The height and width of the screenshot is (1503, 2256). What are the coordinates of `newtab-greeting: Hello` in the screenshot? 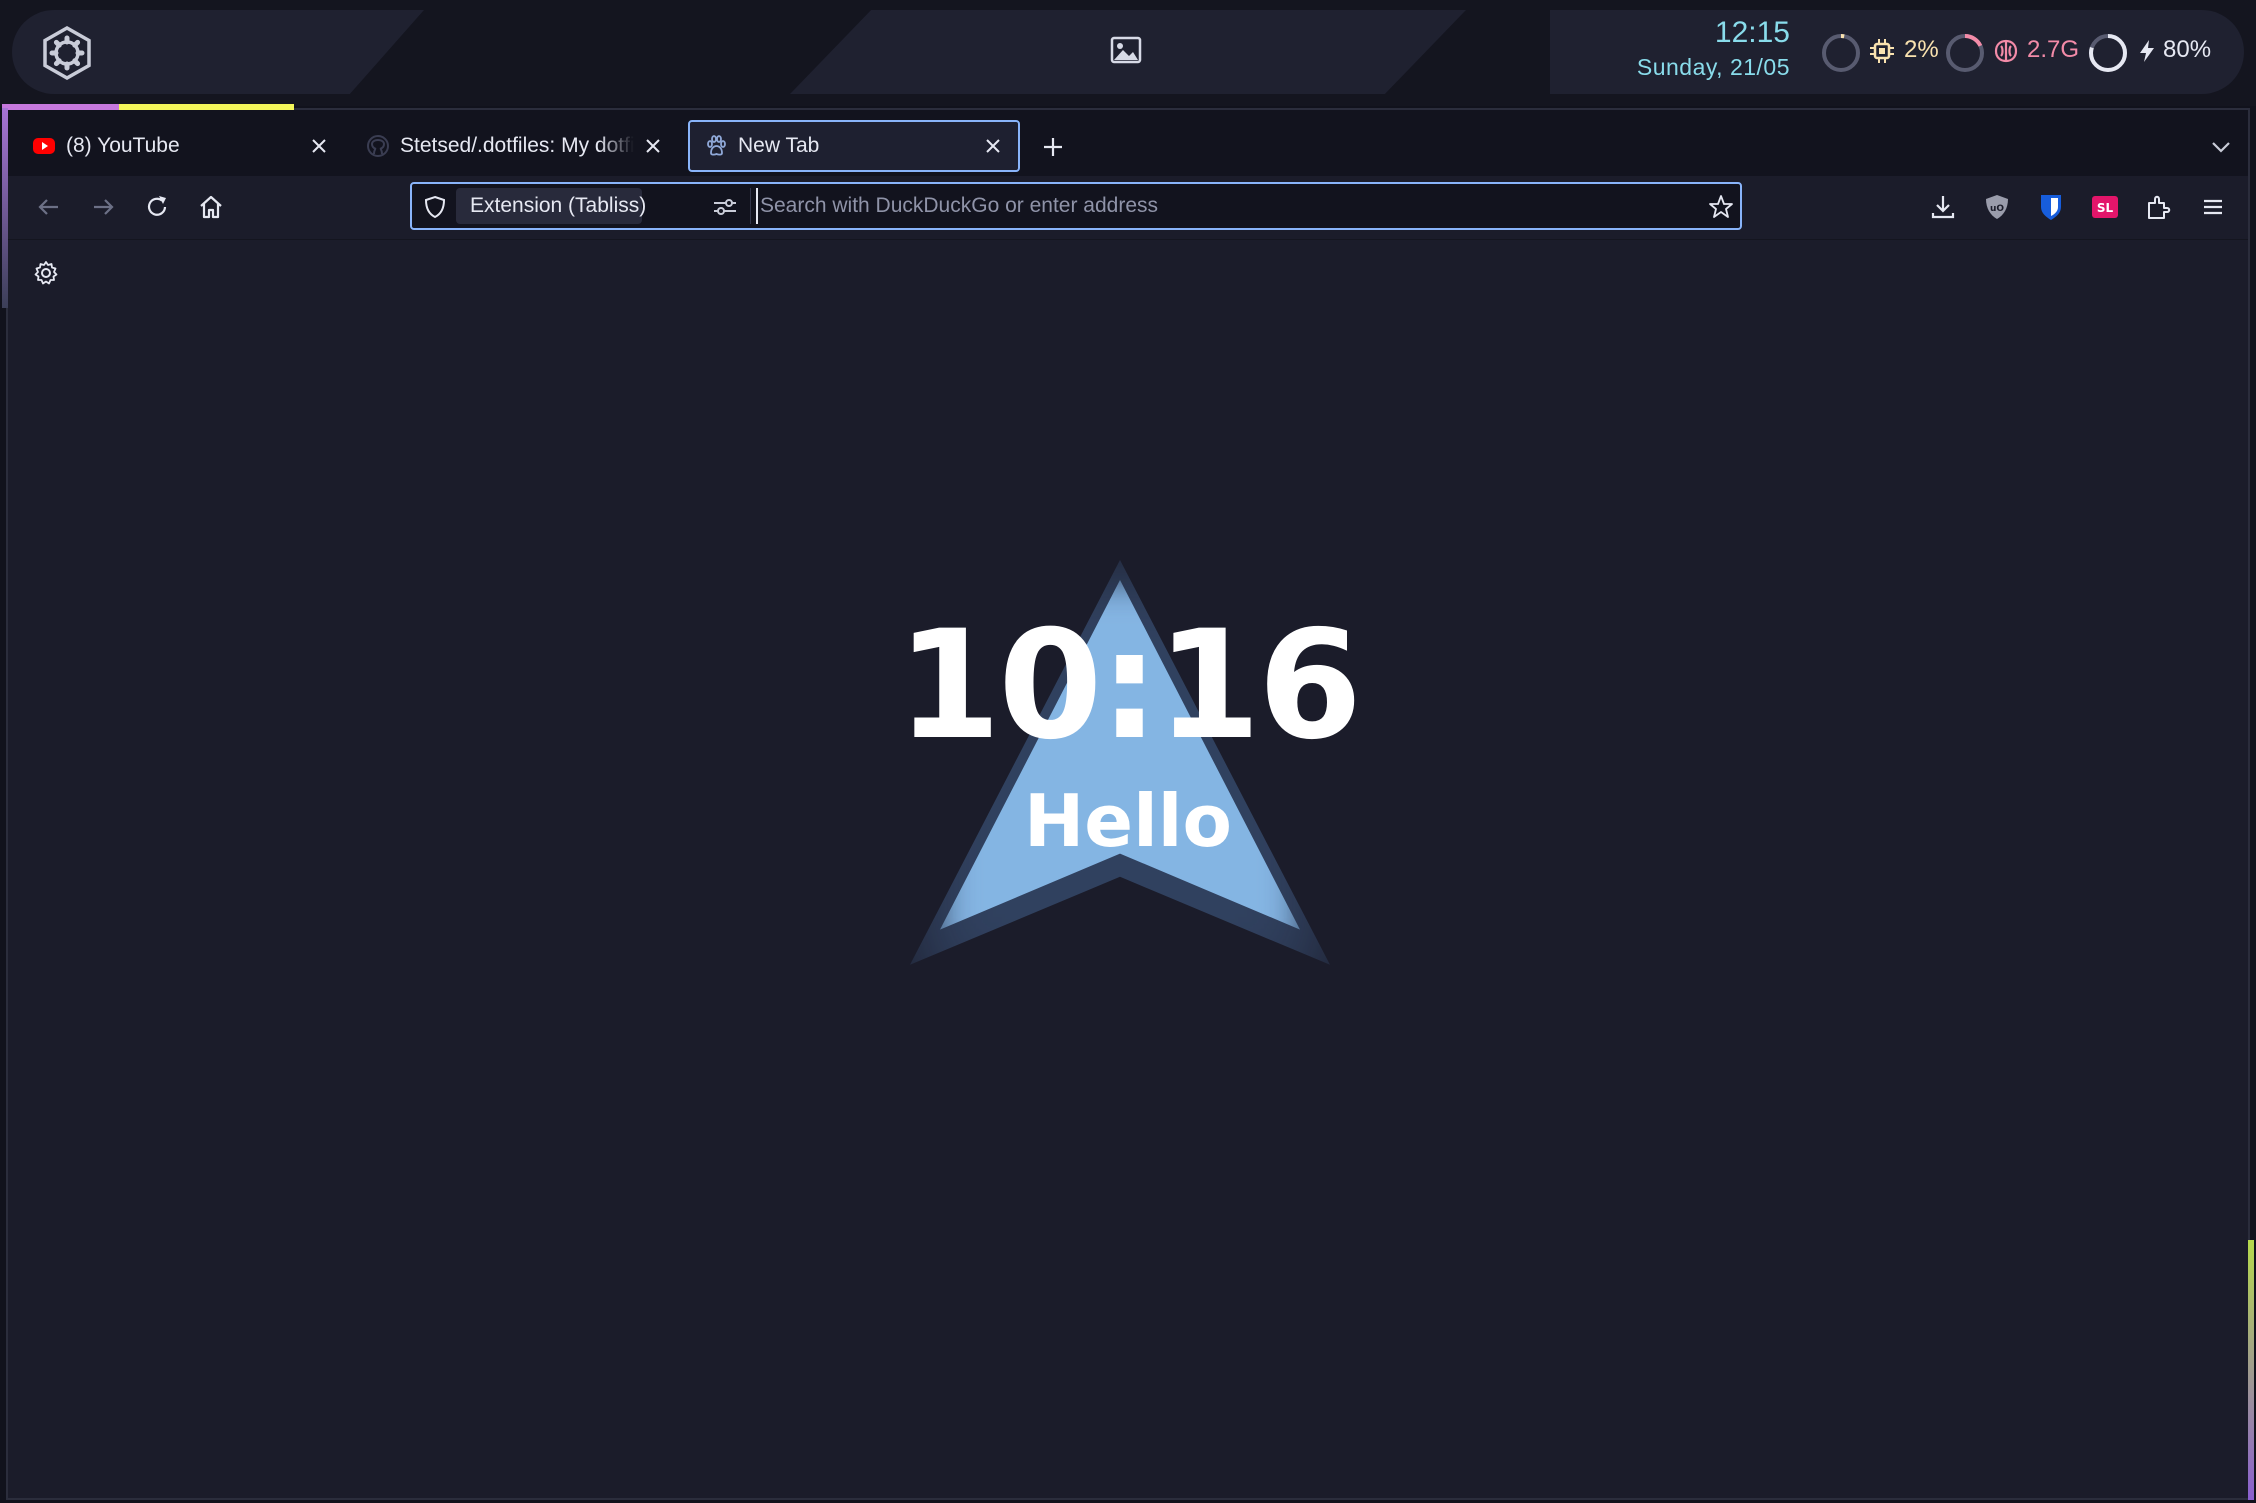 It's located at (1128, 821).